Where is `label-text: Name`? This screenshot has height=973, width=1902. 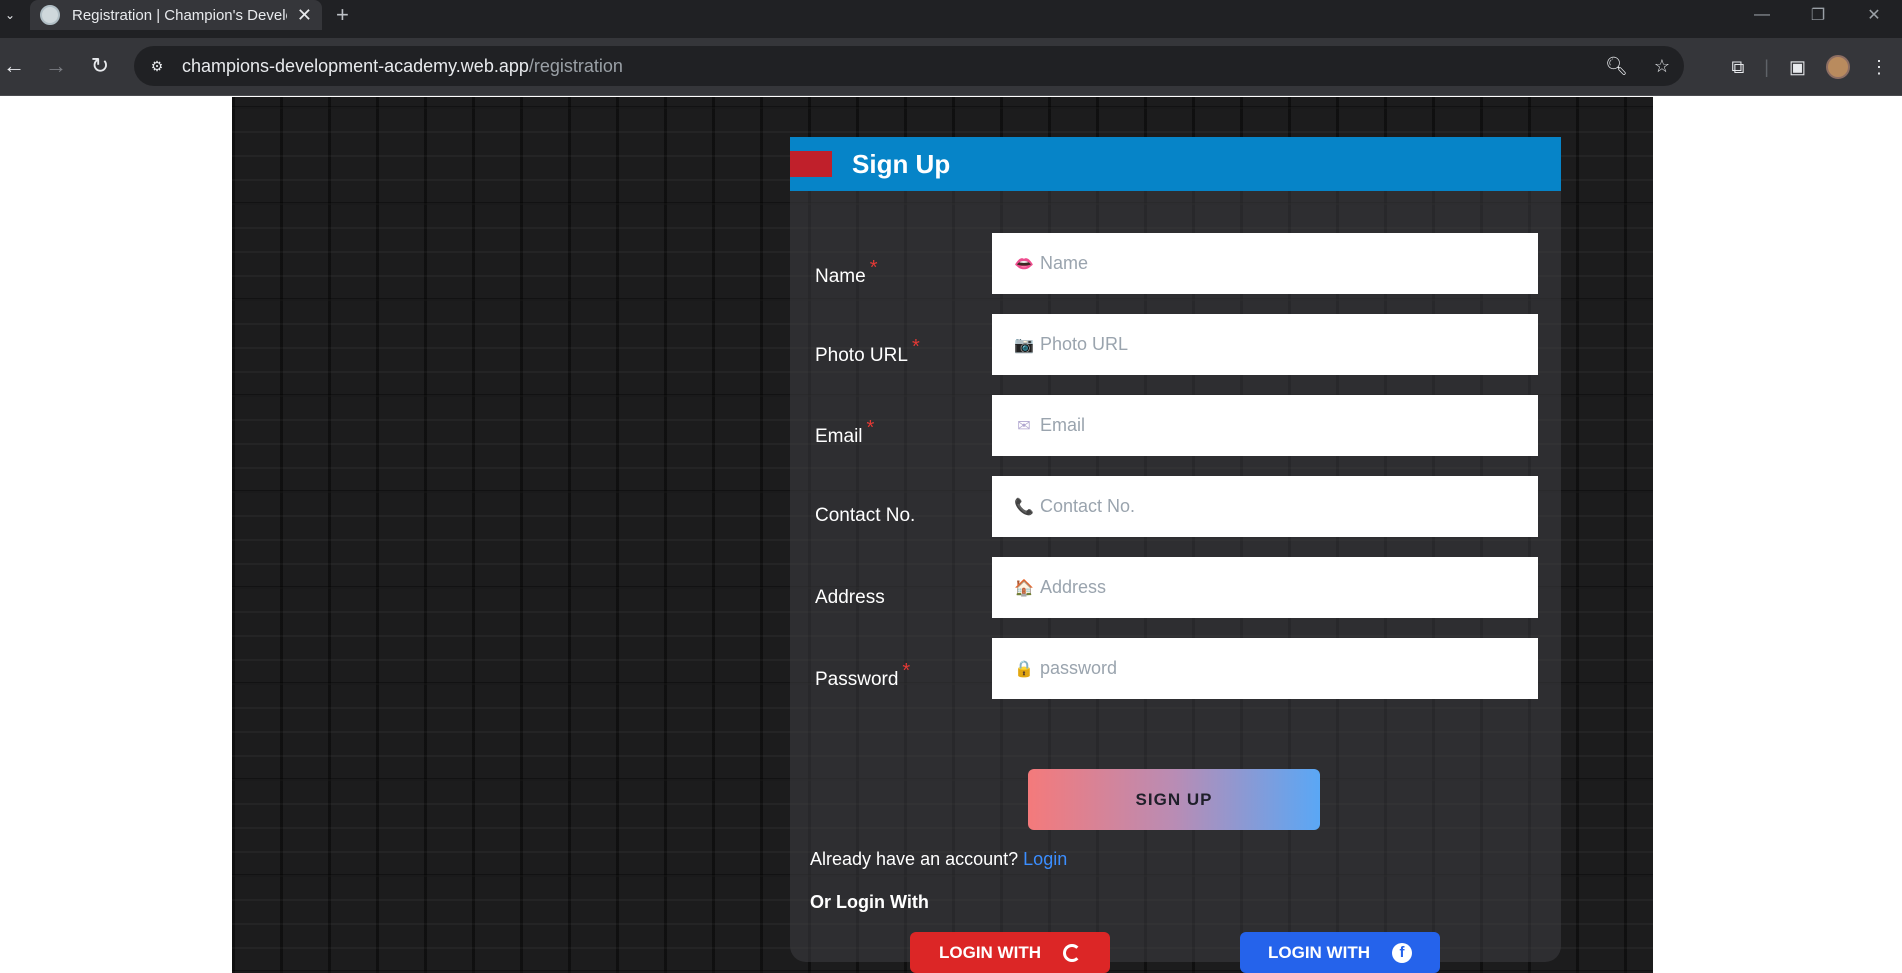
label-text: Name is located at coordinates (840, 276).